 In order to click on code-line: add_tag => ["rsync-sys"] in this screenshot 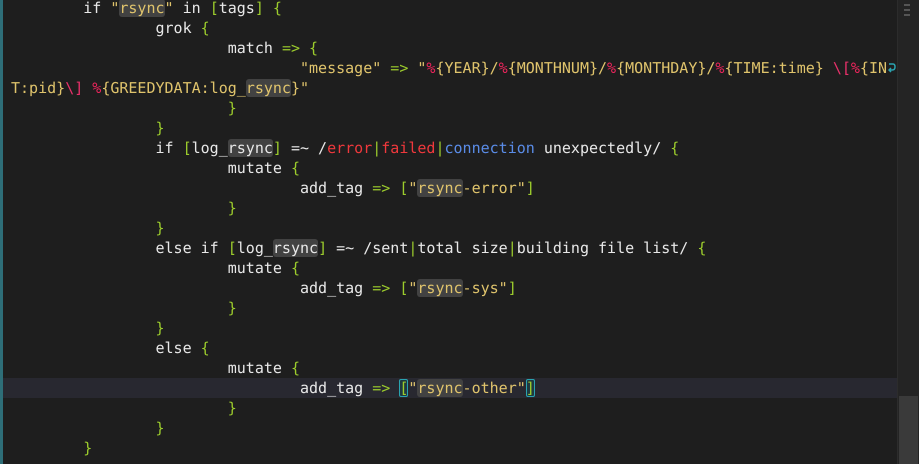, I will do `click(407, 288)`.